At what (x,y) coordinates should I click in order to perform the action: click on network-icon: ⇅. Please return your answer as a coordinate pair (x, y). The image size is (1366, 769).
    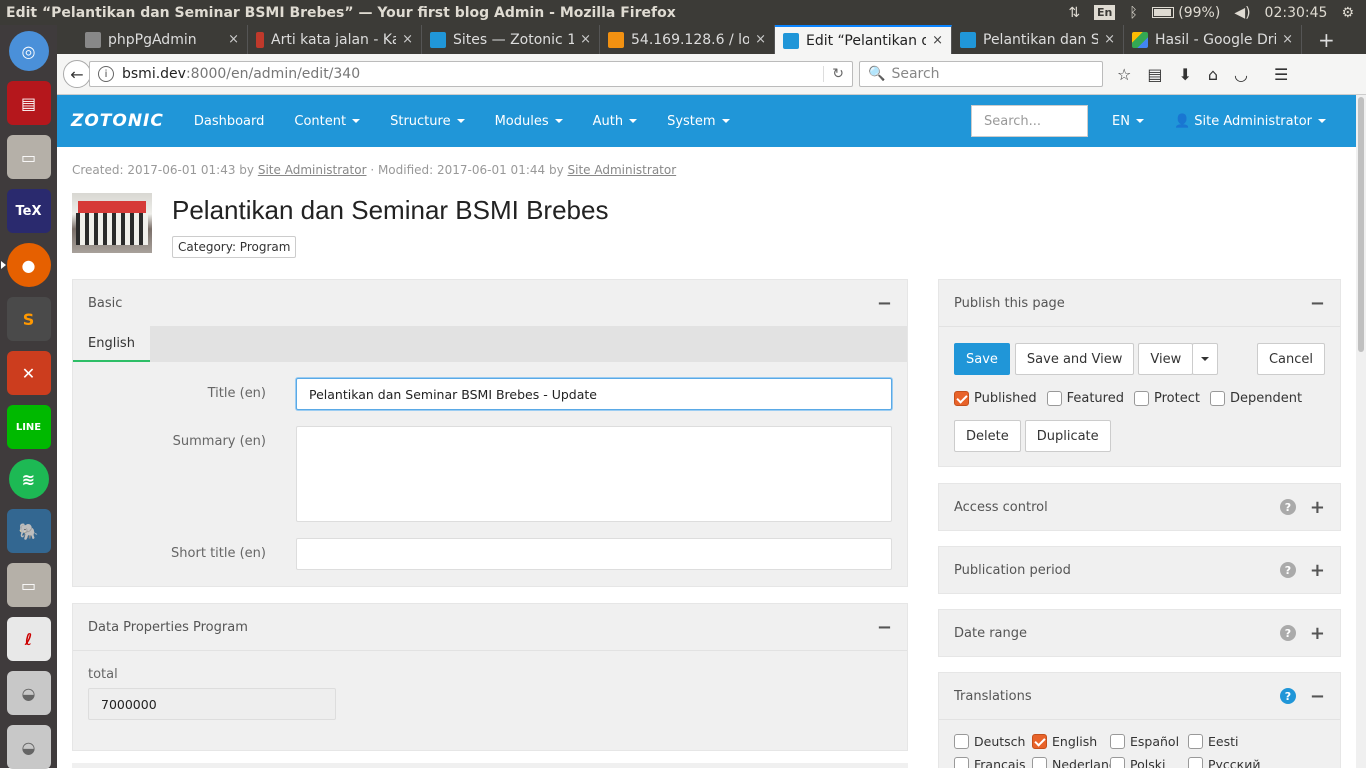
    Looking at the image, I should click on (1074, 13).